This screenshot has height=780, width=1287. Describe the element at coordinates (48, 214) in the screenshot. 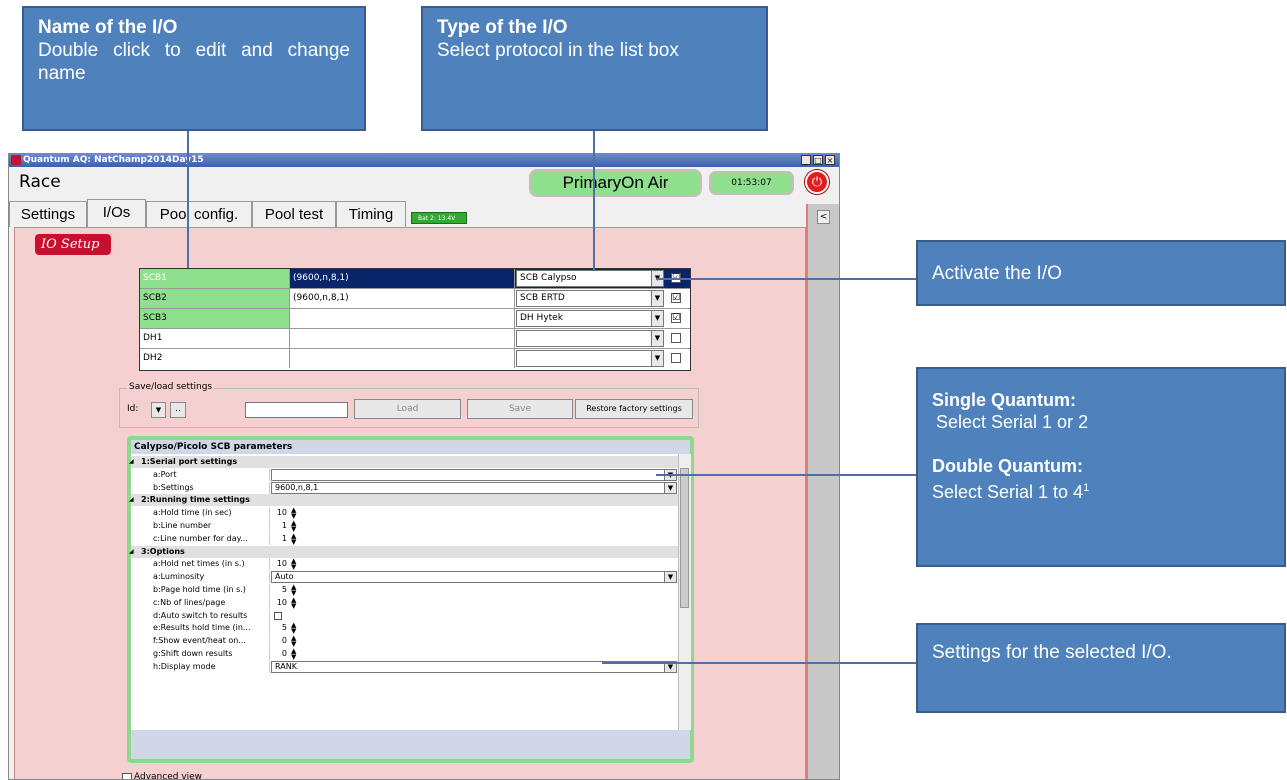

I see `tab-settings: Settings` at that location.